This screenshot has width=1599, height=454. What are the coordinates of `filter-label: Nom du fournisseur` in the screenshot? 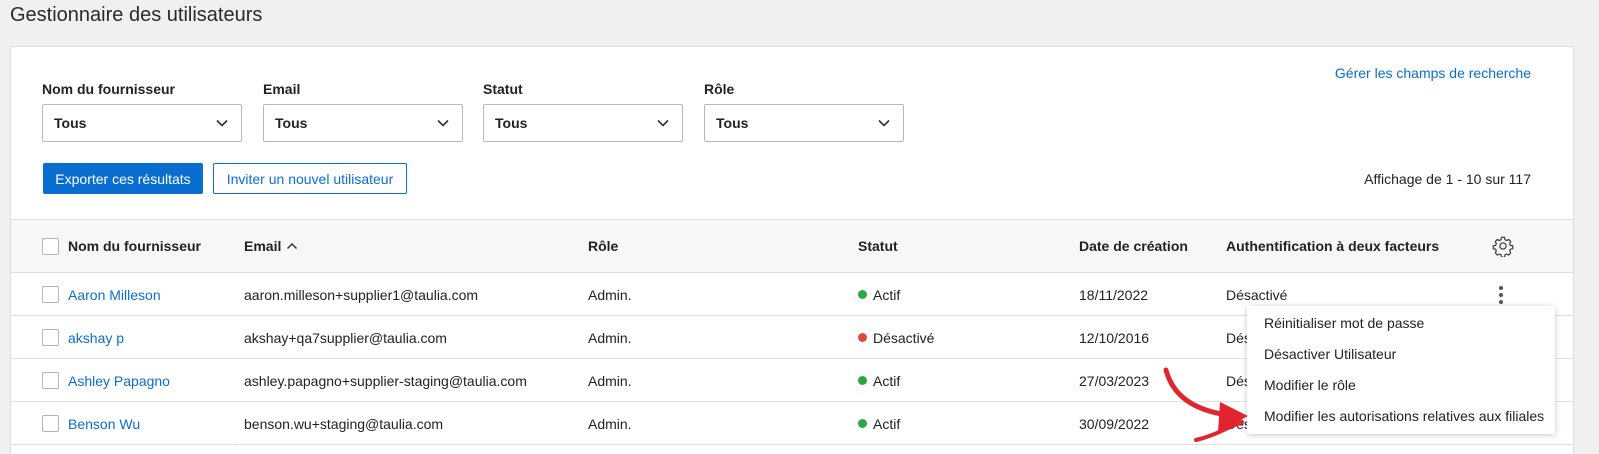 It's located at (109, 89).